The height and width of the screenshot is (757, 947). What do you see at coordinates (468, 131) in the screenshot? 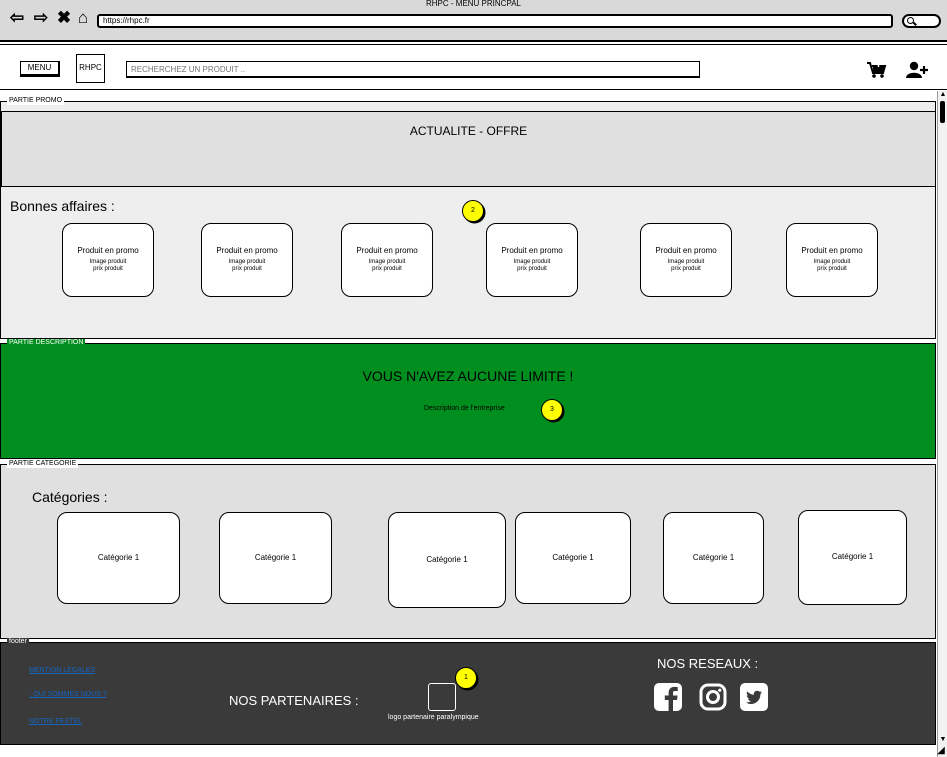
I see `news-offer-title: ACTUALITE - OFFRE` at bounding box center [468, 131].